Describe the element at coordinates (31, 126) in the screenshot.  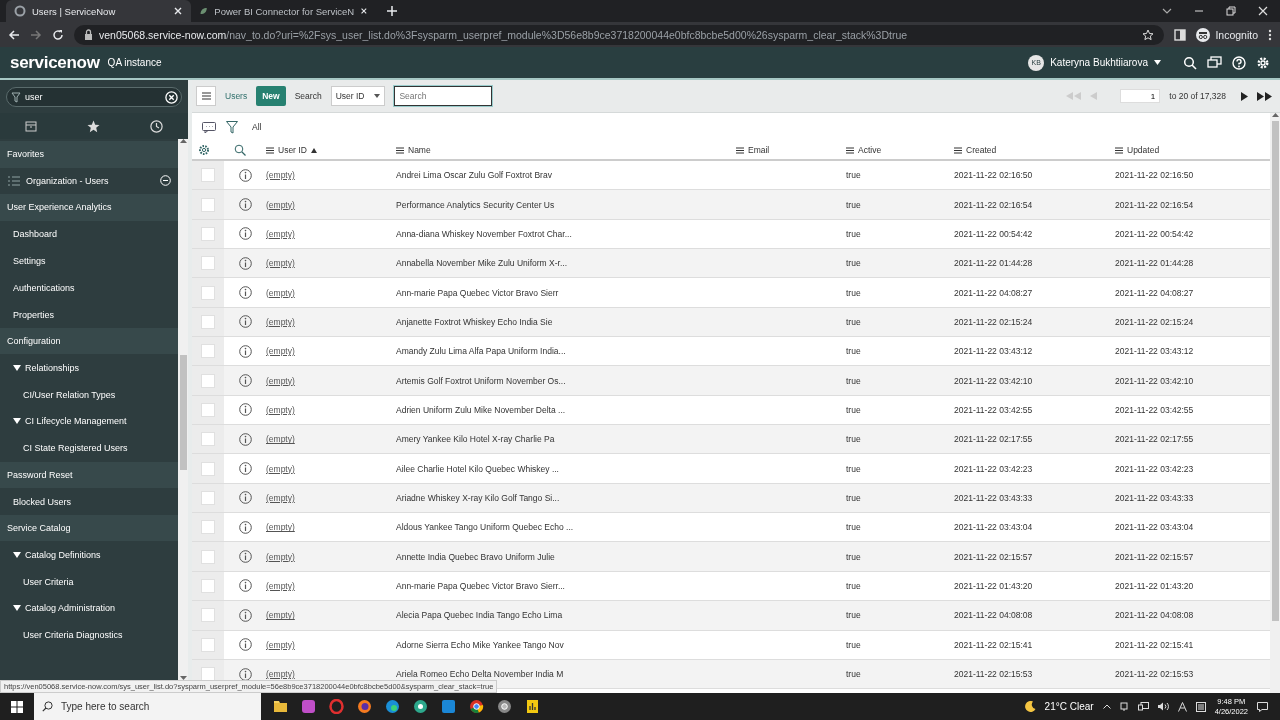
I see `archive-icon` at that location.